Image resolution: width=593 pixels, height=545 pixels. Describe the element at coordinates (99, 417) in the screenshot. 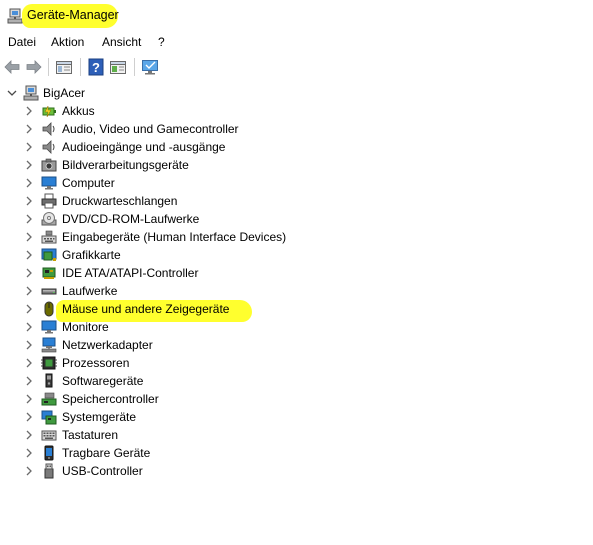

I see `tree-item-label: Systemgeräte` at that location.